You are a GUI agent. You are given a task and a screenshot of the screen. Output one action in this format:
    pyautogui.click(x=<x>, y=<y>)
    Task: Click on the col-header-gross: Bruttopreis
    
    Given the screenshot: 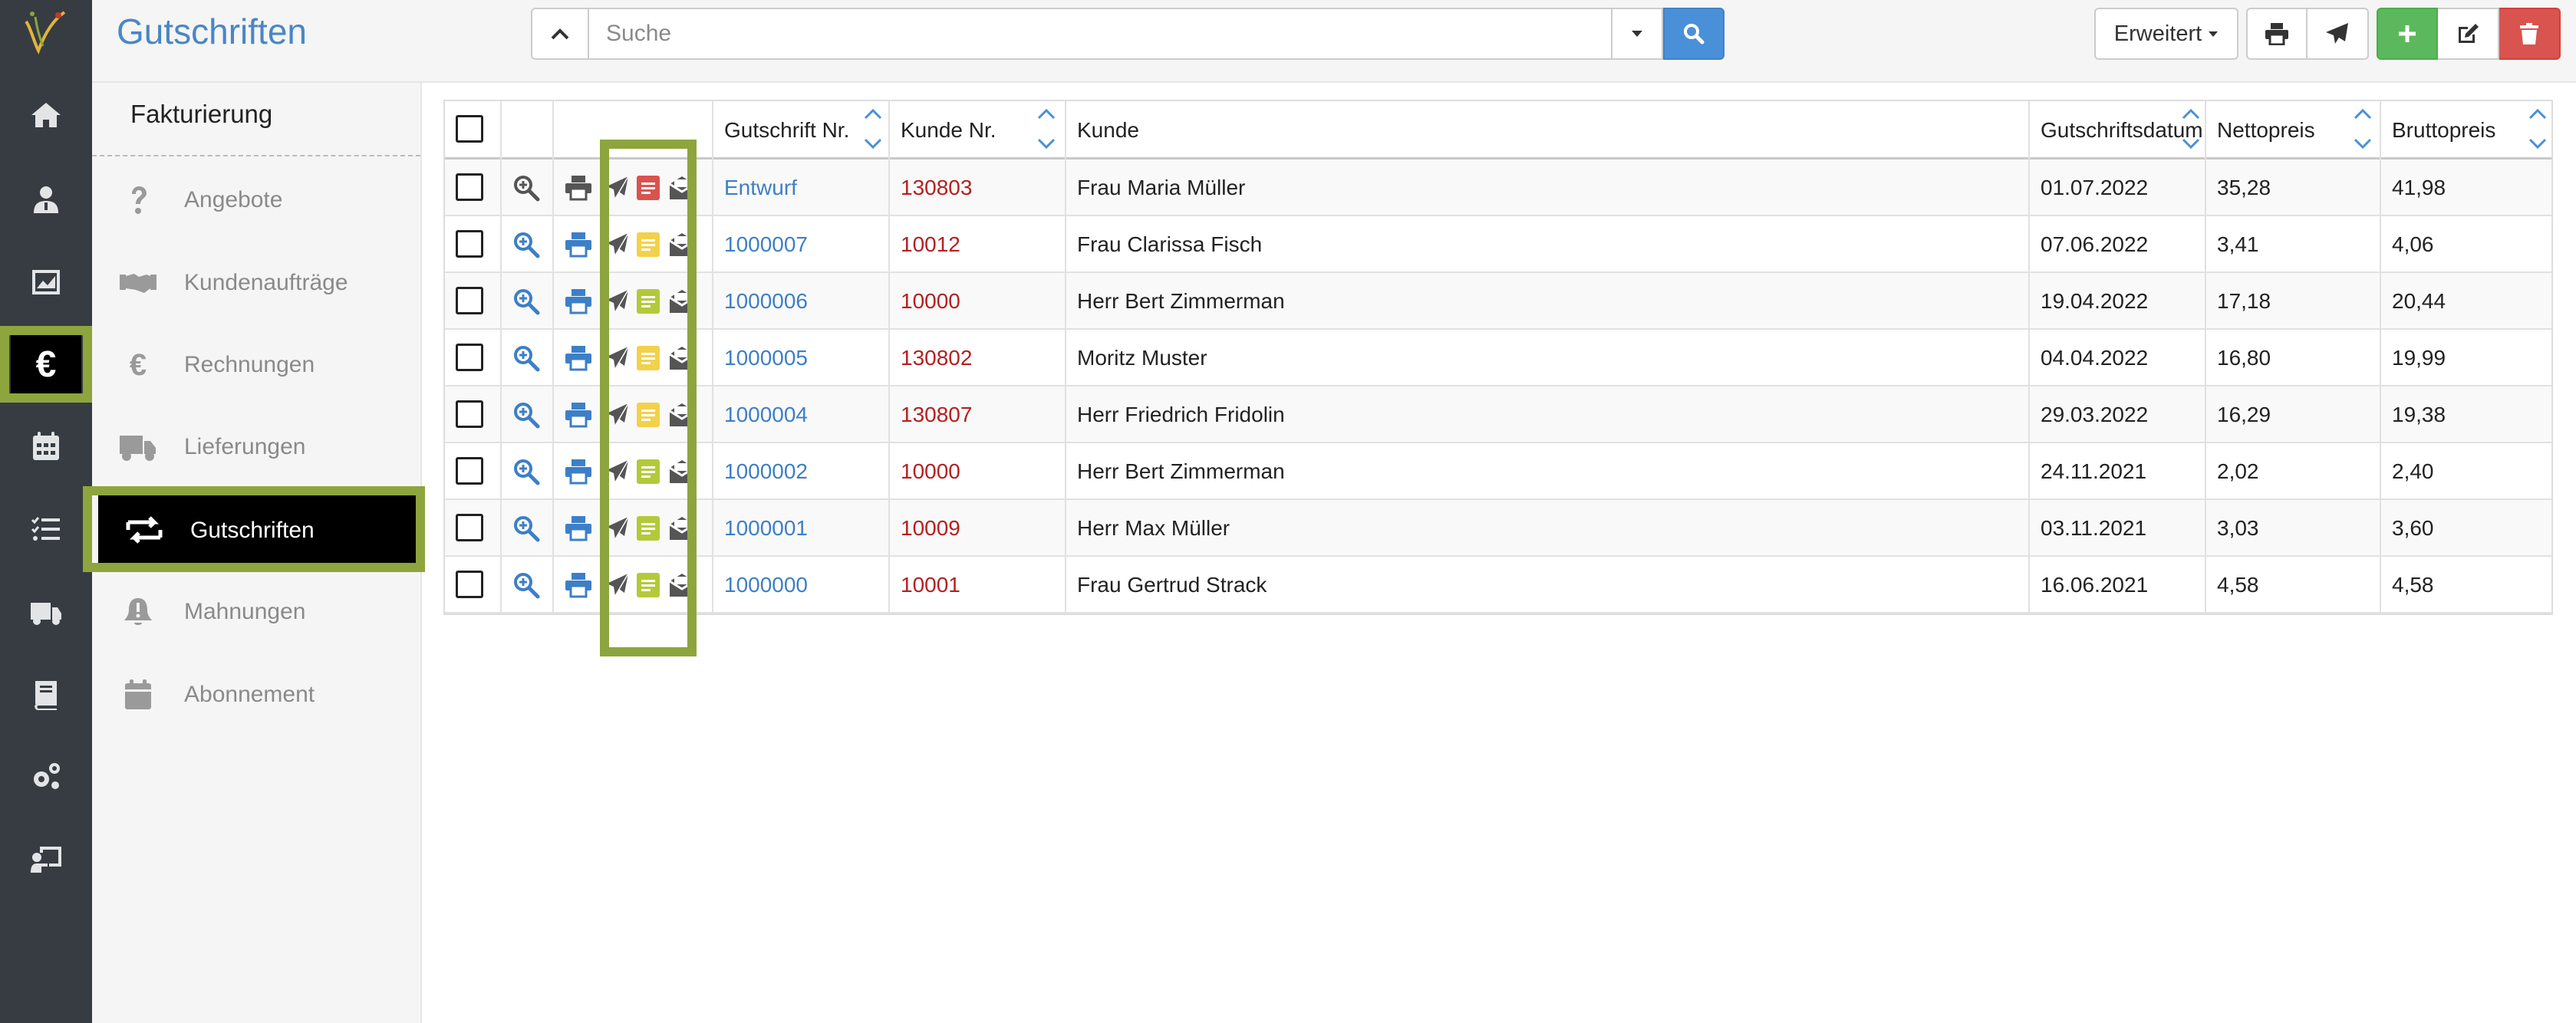 What is the action you would take?
    pyautogui.click(x=2443, y=130)
    